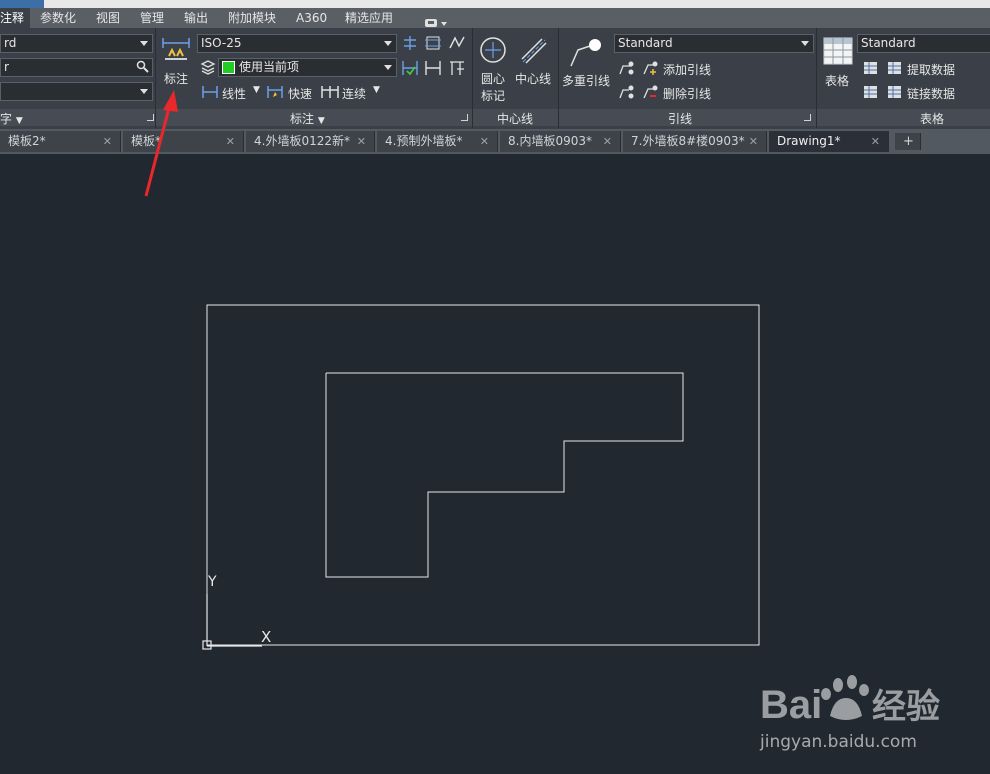 This screenshot has height=774, width=990. What do you see at coordinates (330, 94) in the screenshot?
I see `continue-dim-icon` at bounding box center [330, 94].